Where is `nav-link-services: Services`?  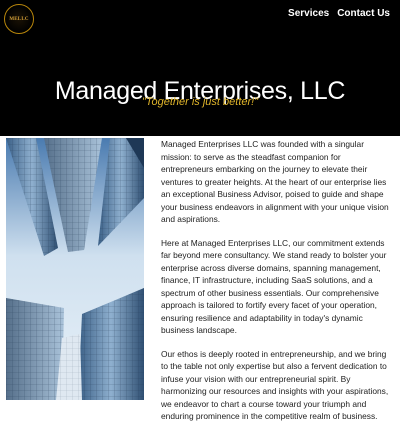 nav-link-services: Services is located at coordinates (308, 13).